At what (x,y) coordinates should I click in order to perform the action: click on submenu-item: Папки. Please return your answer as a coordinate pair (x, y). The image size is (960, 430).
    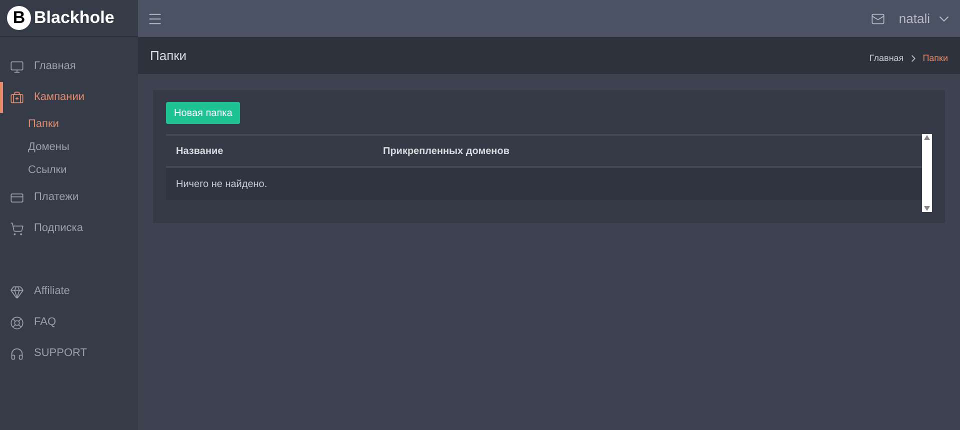
    Looking at the image, I should click on (43, 124).